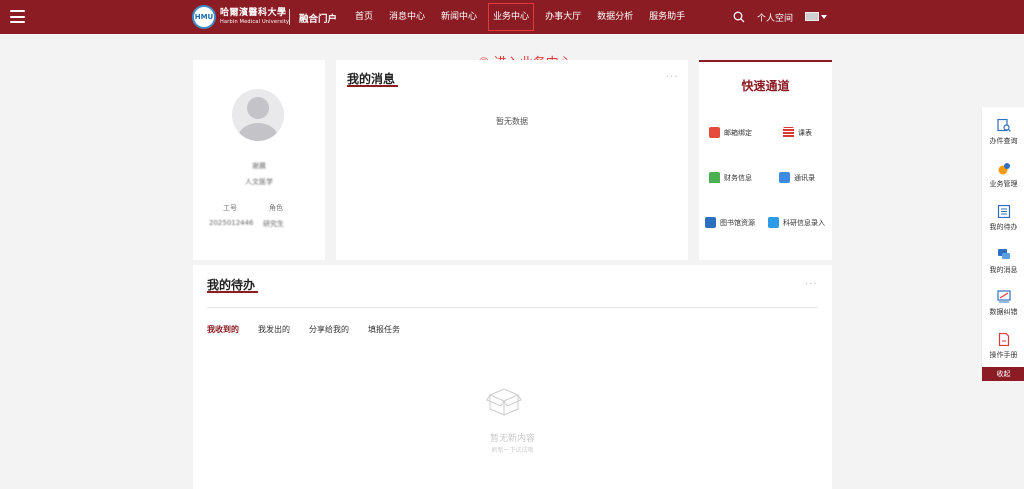 This screenshot has width=1024, height=489. I want to click on role-label: 角色, so click(276, 208).